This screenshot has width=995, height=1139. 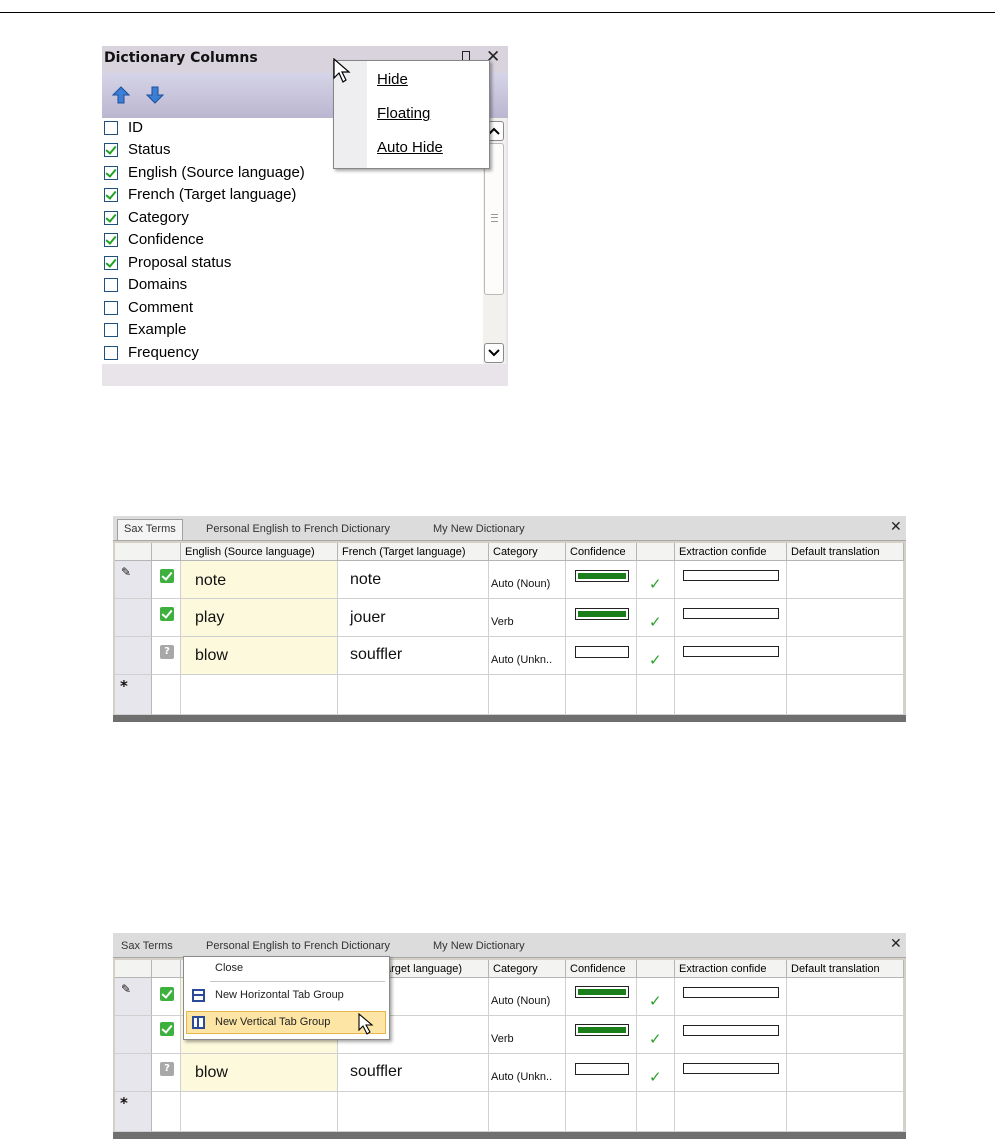 What do you see at coordinates (292, 286) in the screenshot?
I see `column-item-domains: Domains` at bounding box center [292, 286].